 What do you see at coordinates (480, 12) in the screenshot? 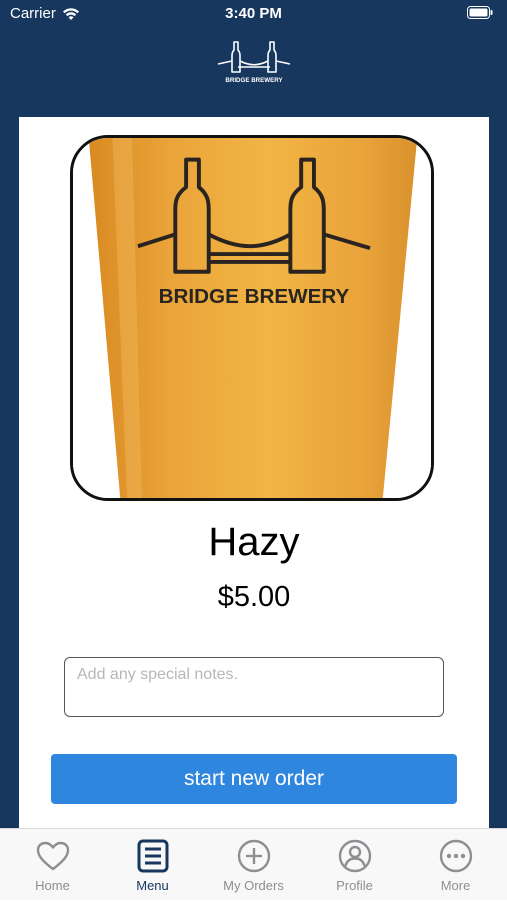
I see `battery-icon` at bounding box center [480, 12].